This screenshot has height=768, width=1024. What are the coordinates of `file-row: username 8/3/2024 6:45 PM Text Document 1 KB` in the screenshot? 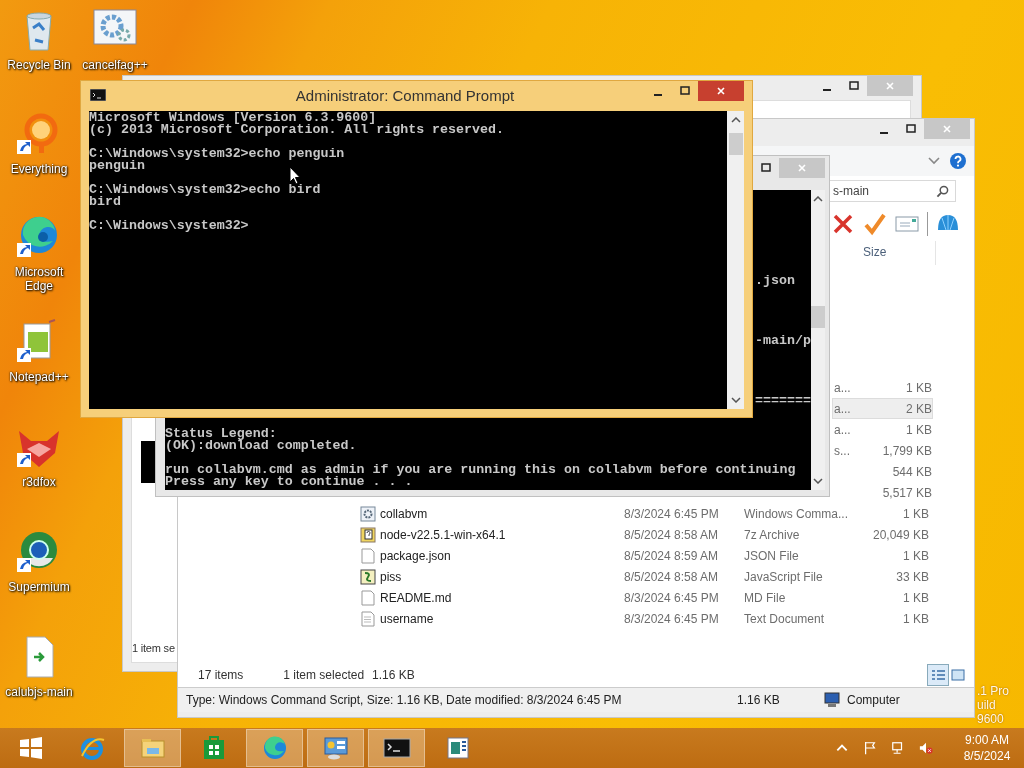 It's located at (646, 618).